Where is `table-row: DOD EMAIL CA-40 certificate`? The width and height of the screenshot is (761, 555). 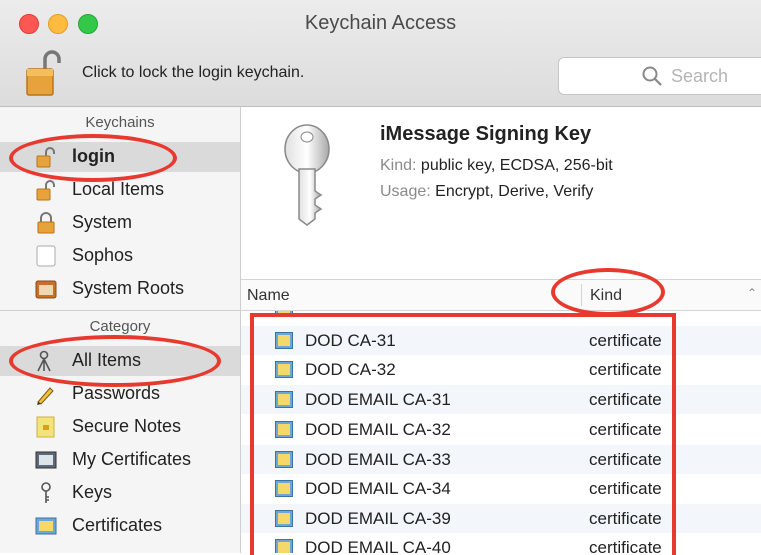
table-row: DOD EMAIL CA-40 certificate is located at coordinates (501, 543).